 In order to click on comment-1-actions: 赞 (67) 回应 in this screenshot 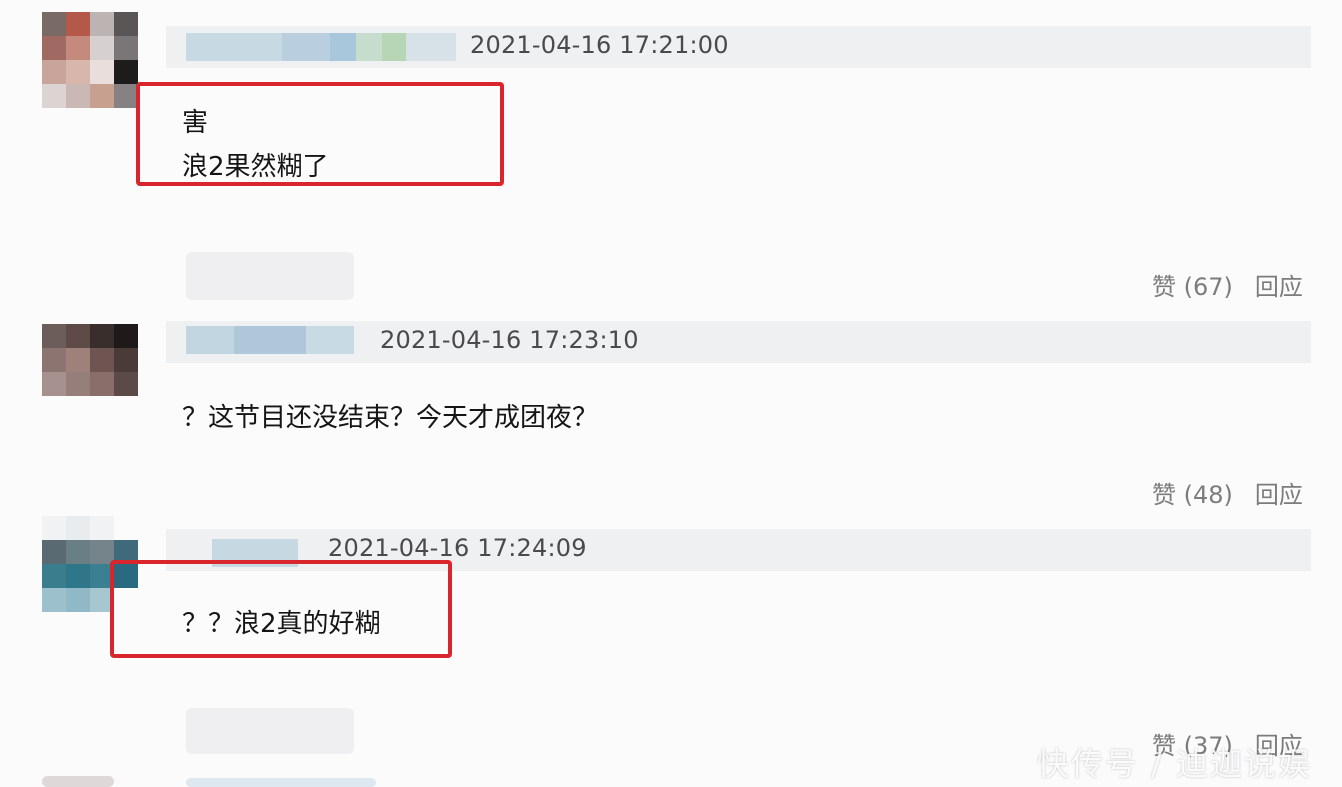, I will do `click(1227, 284)`.